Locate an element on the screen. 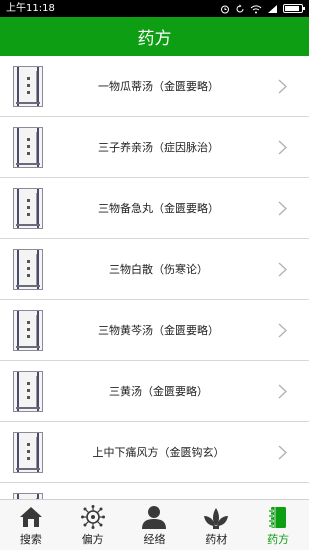 The image size is (320, 550). signal-icon is located at coordinates (272, 8).